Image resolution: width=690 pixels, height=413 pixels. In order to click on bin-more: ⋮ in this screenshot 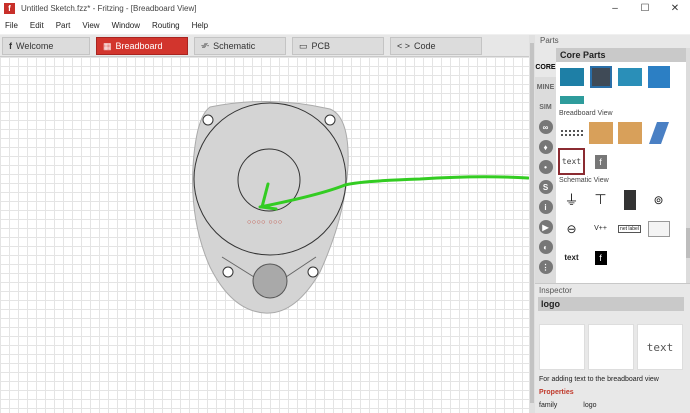, I will do `click(545, 267)`.